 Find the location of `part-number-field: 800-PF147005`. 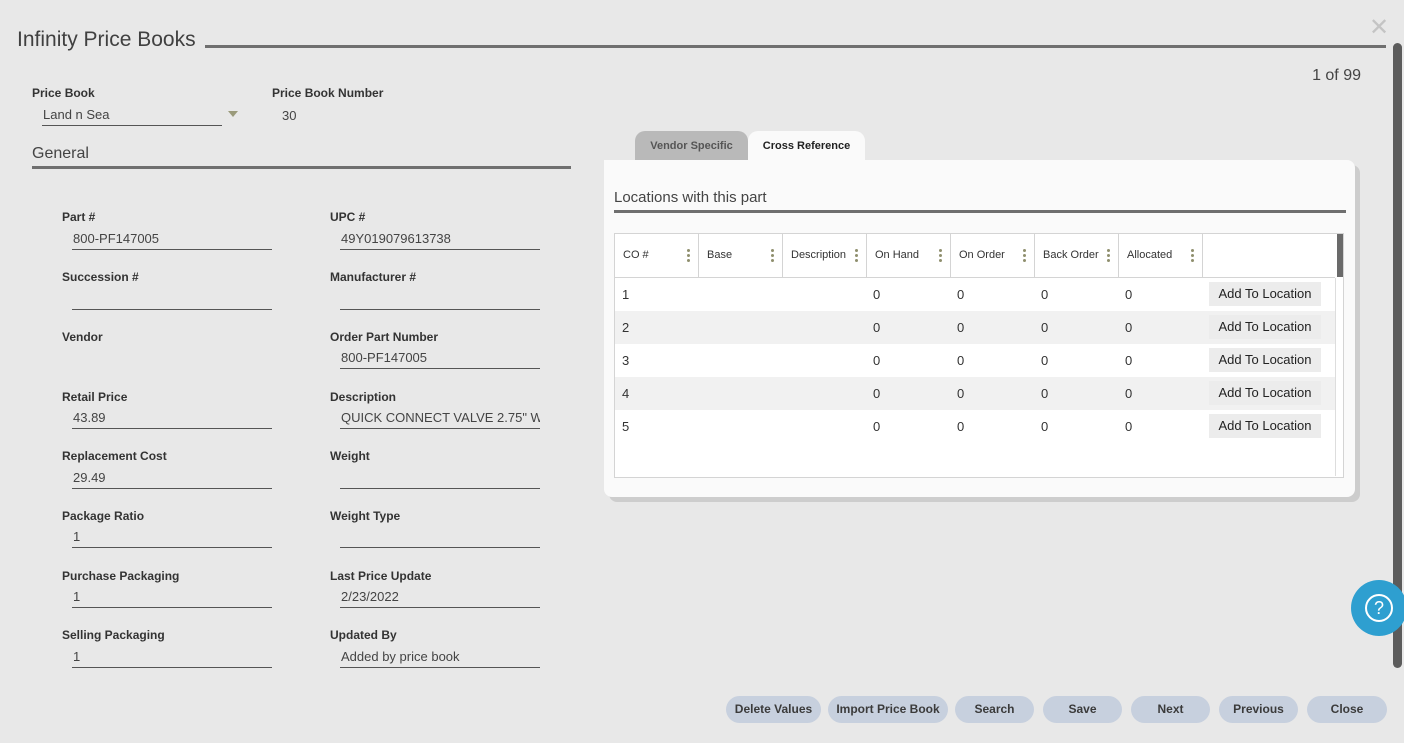

part-number-field: 800-PF147005 is located at coordinates (172, 240).